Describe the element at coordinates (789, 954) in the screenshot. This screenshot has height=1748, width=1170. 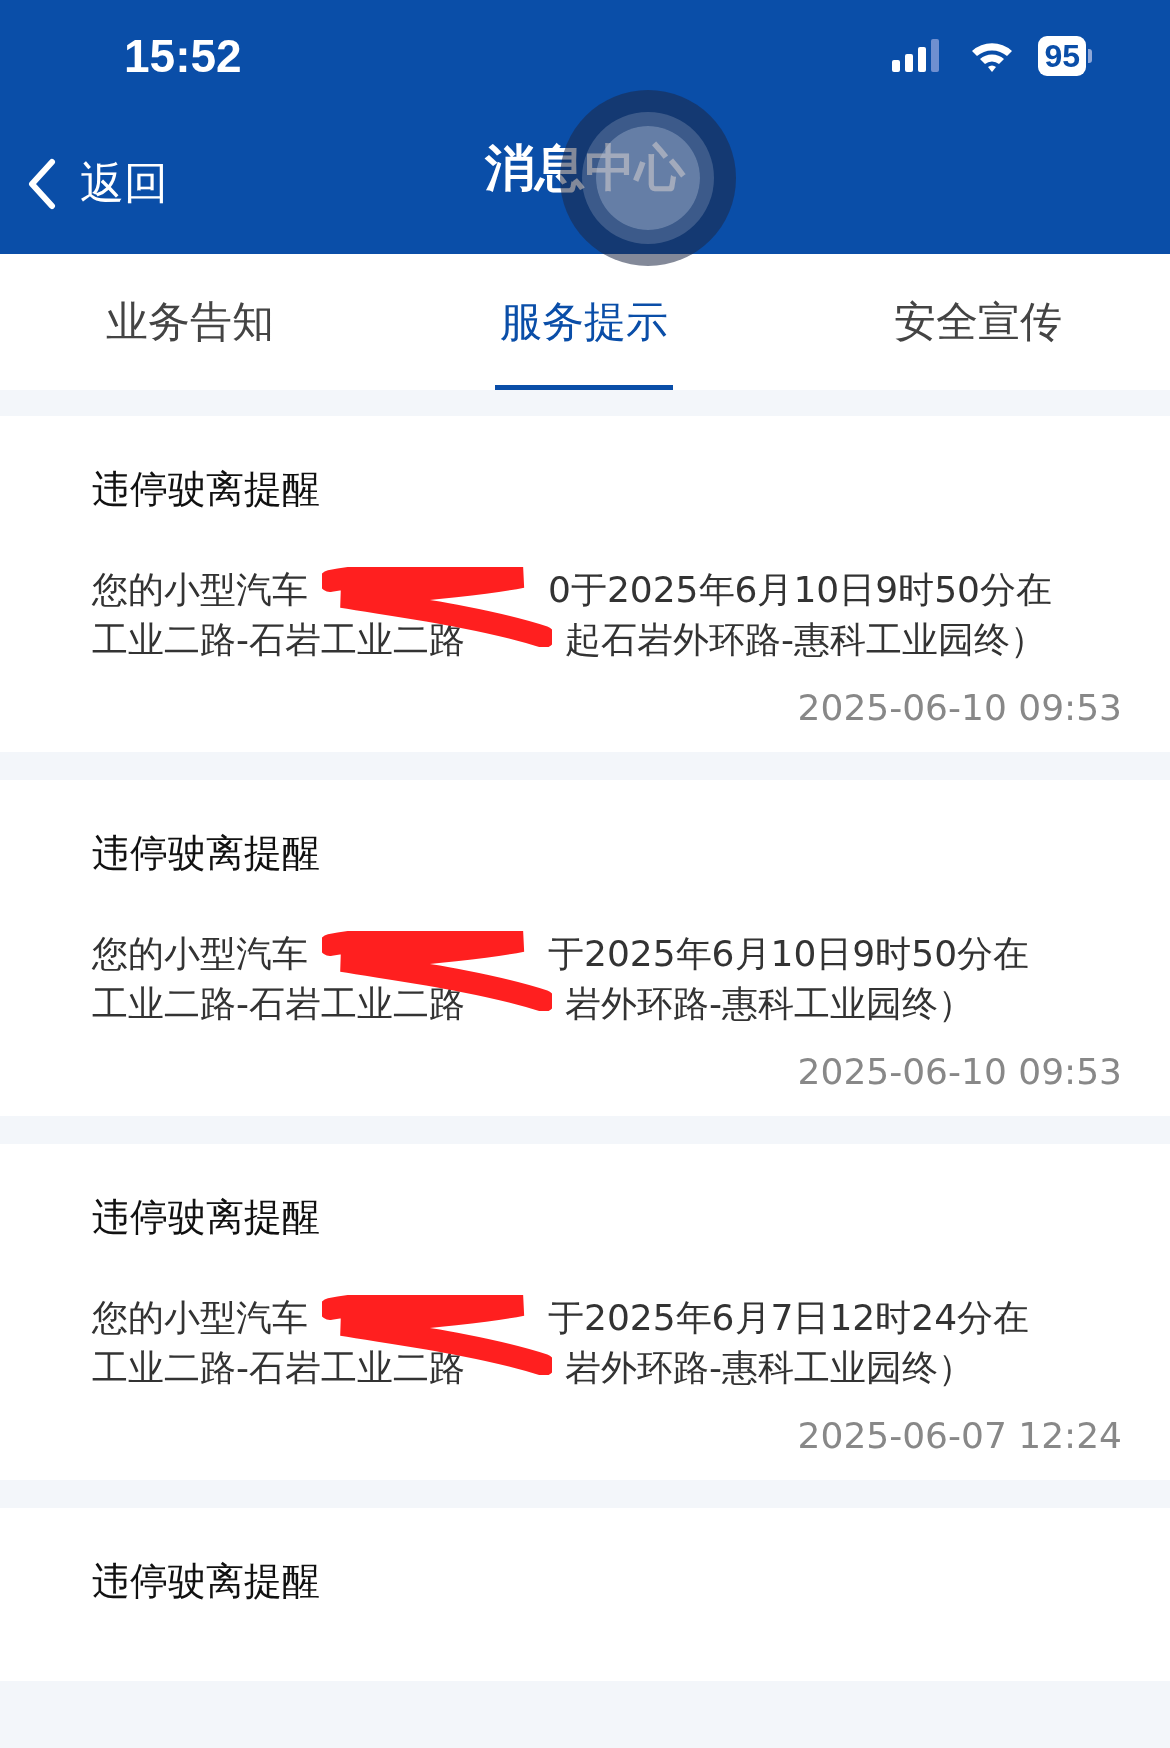
I see `message-text: 于2025年6月10日9时50分在` at that location.